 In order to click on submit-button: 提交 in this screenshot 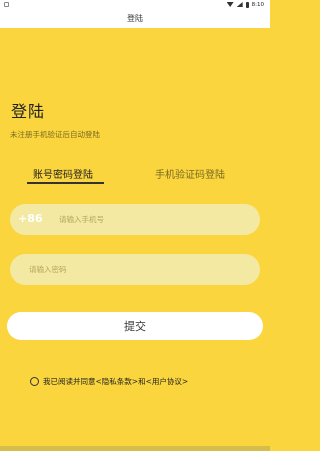, I will do `click(135, 326)`.